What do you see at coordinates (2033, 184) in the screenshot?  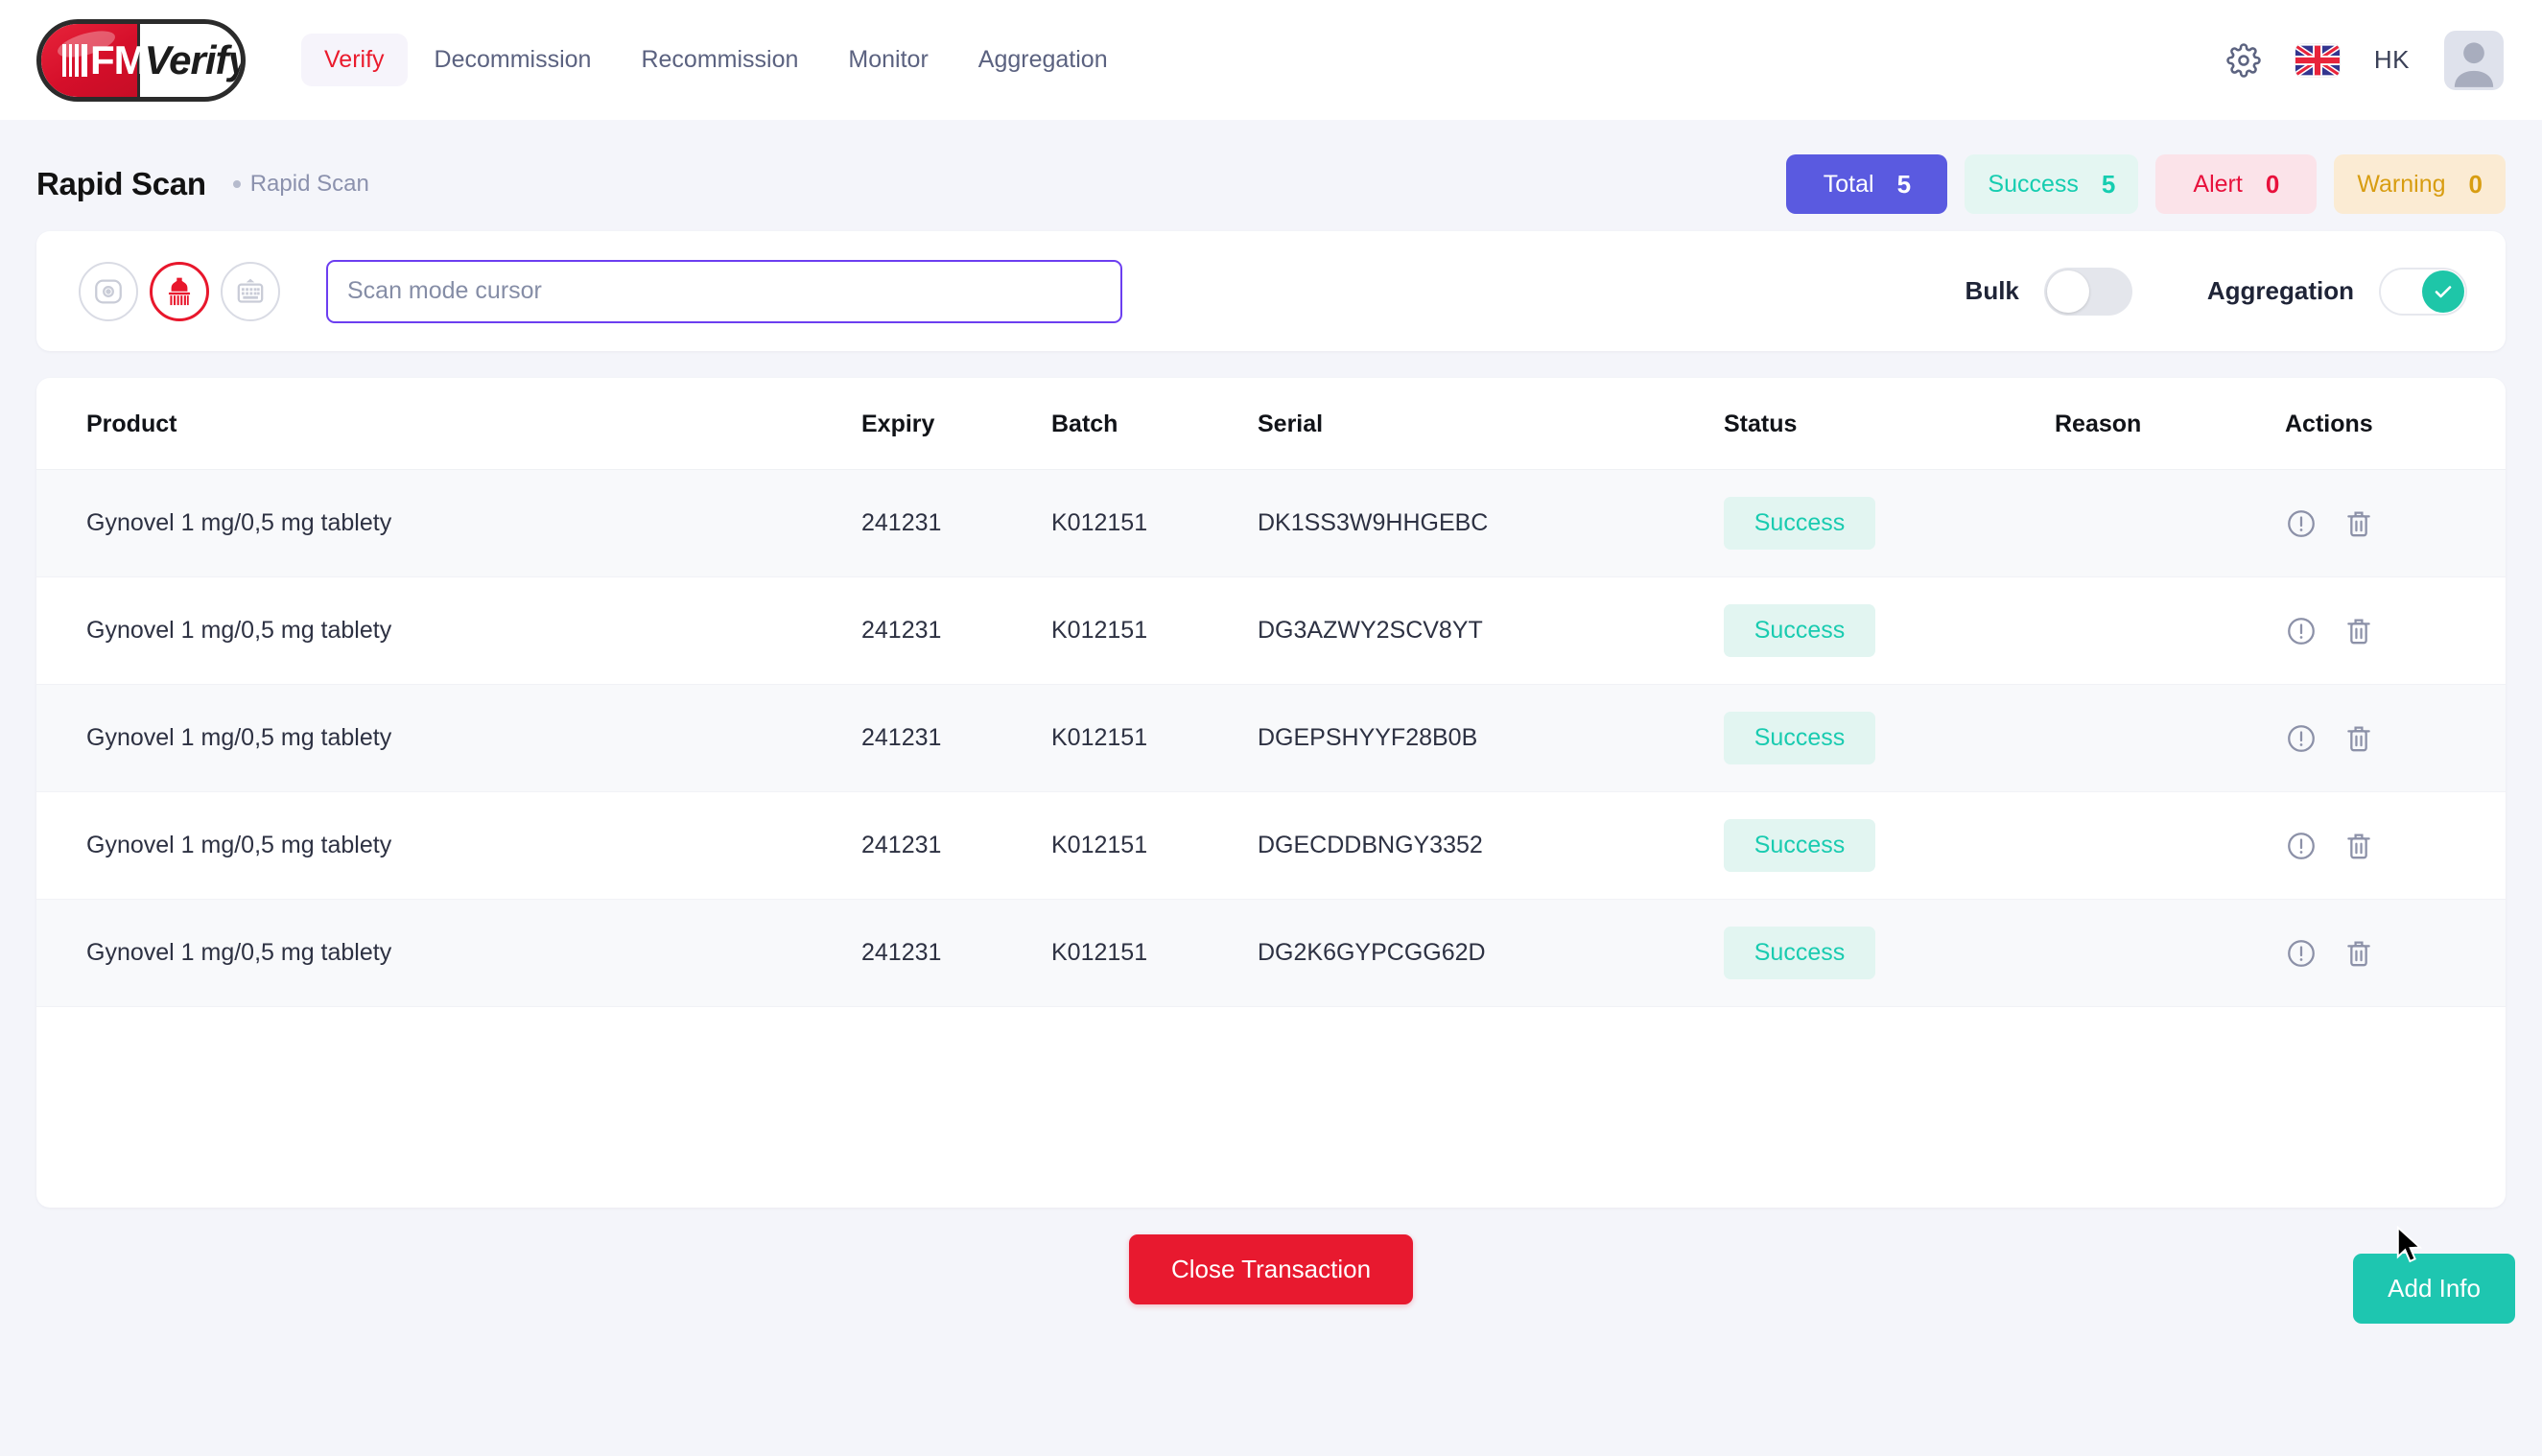 I see `status-badge-success-label: Success` at bounding box center [2033, 184].